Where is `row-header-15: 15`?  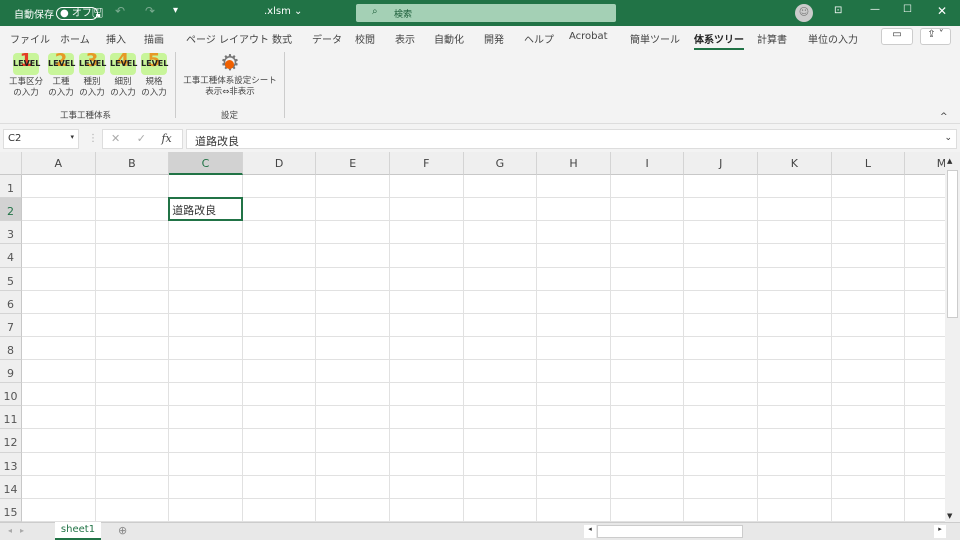
row-header-15: 15 is located at coordinates (11, 510).